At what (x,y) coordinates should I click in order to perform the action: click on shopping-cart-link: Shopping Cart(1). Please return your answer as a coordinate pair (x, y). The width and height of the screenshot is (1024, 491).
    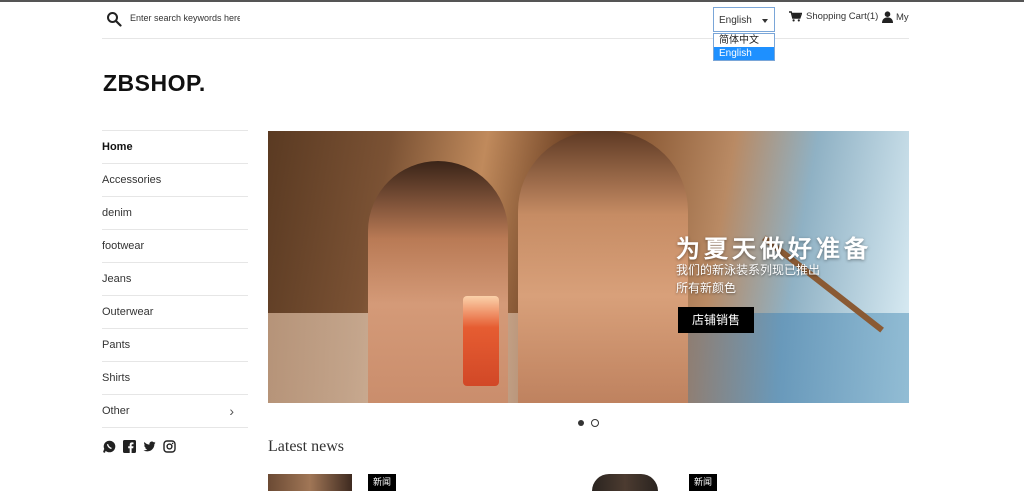
    Looking at the image, I should click on (833, 16).